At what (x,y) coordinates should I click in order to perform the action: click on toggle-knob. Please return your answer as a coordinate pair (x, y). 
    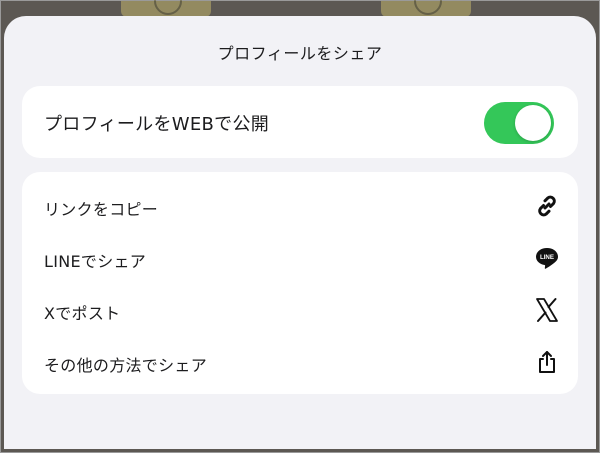
    Looking at the image, I should click on (533, 123).